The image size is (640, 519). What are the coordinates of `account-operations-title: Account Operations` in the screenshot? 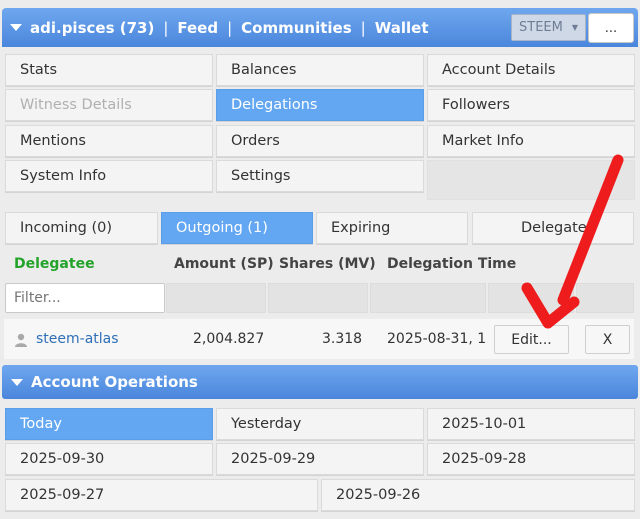 It's located at (114, 382).